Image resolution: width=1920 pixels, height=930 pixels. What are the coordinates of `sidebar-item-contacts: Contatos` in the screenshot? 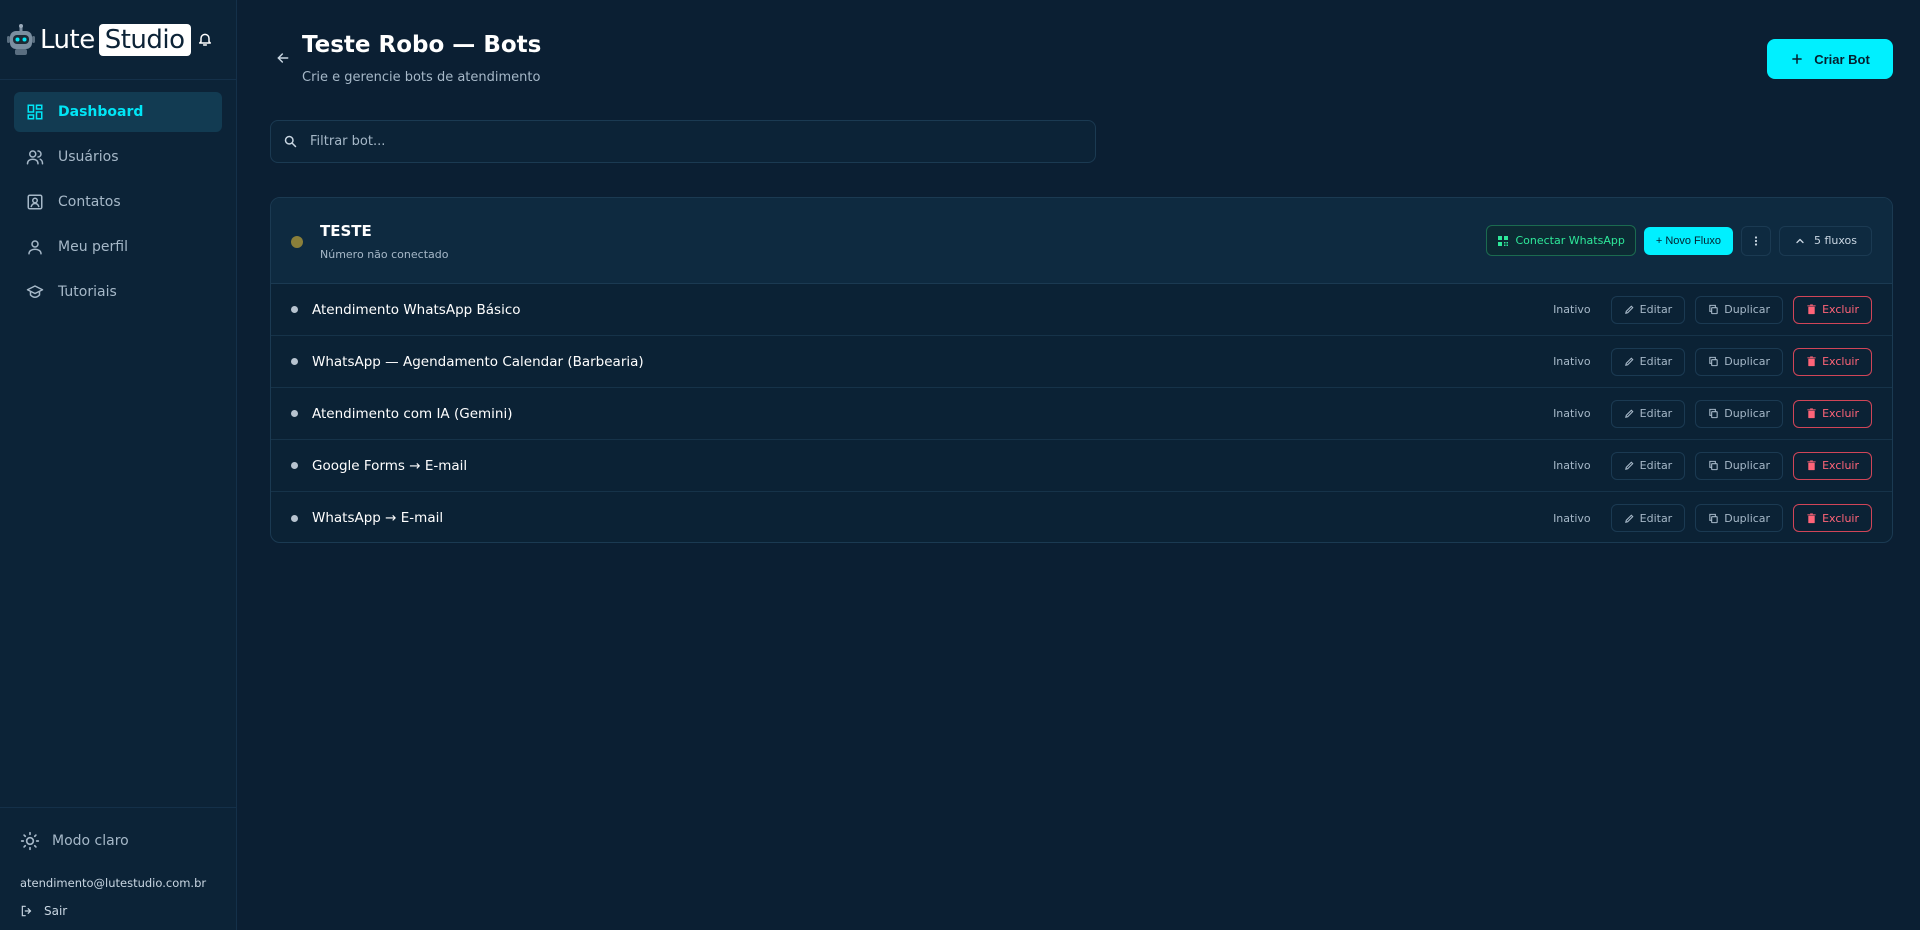 It's located at (118, 202).